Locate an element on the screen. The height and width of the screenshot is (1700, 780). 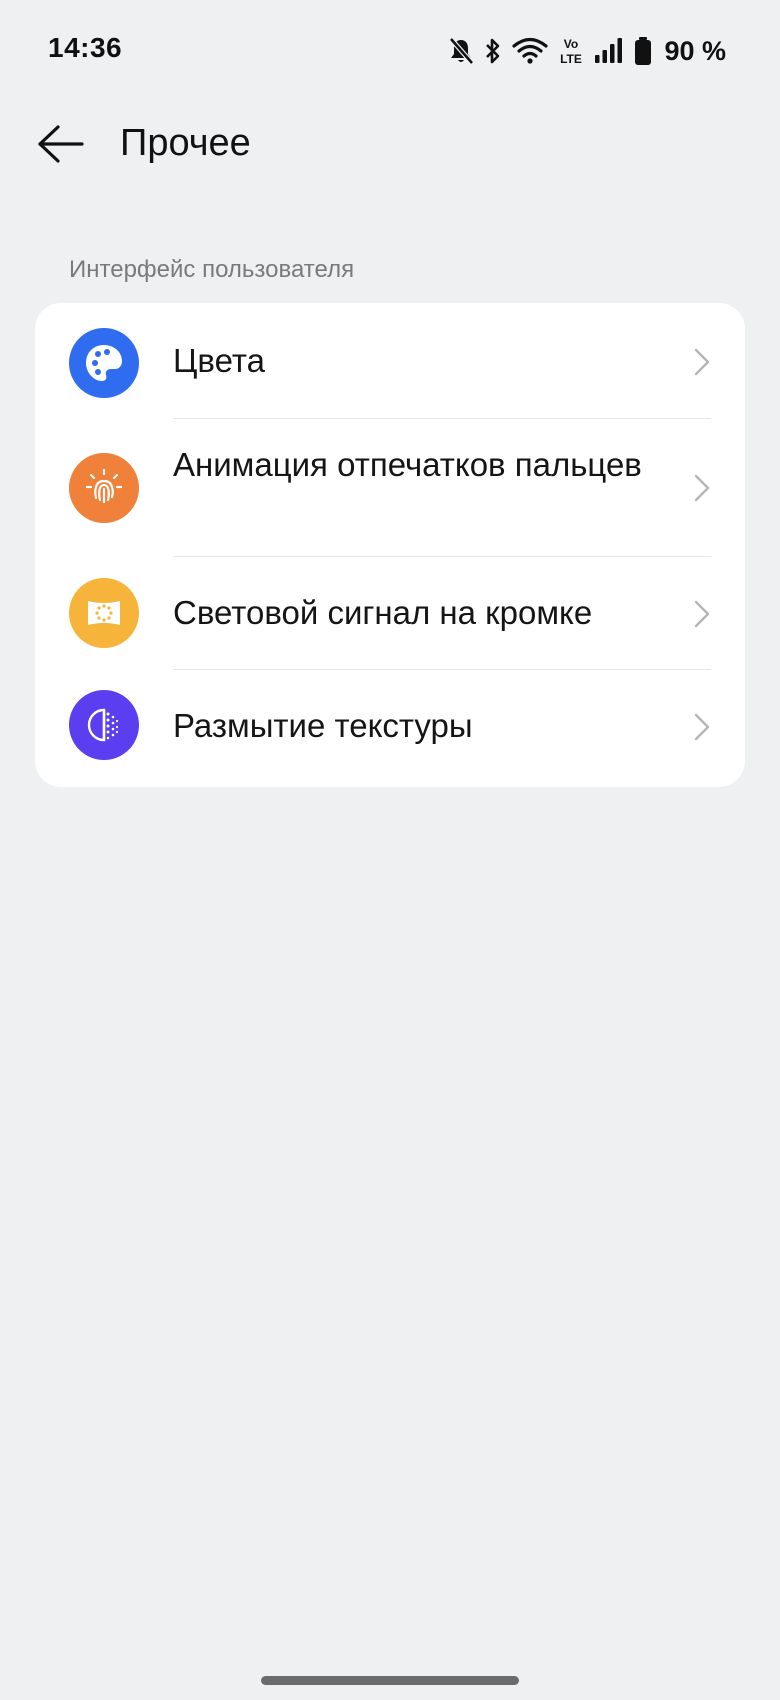
bluetooth-icon is located at coordinates (493, 51).